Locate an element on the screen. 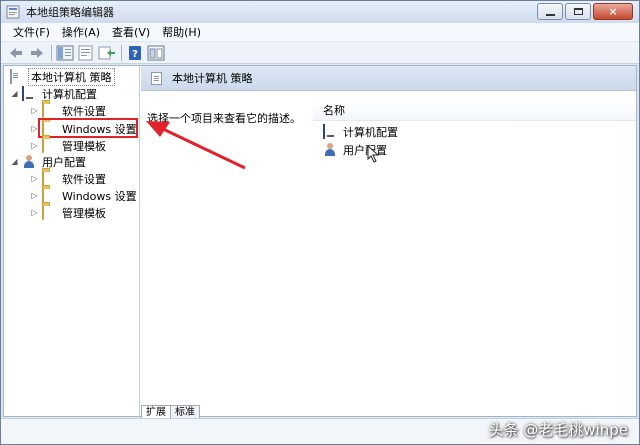 The height and width of the screenshot is (445, 640). menu-view: 查看(V) is located at coordinates (131, 32).